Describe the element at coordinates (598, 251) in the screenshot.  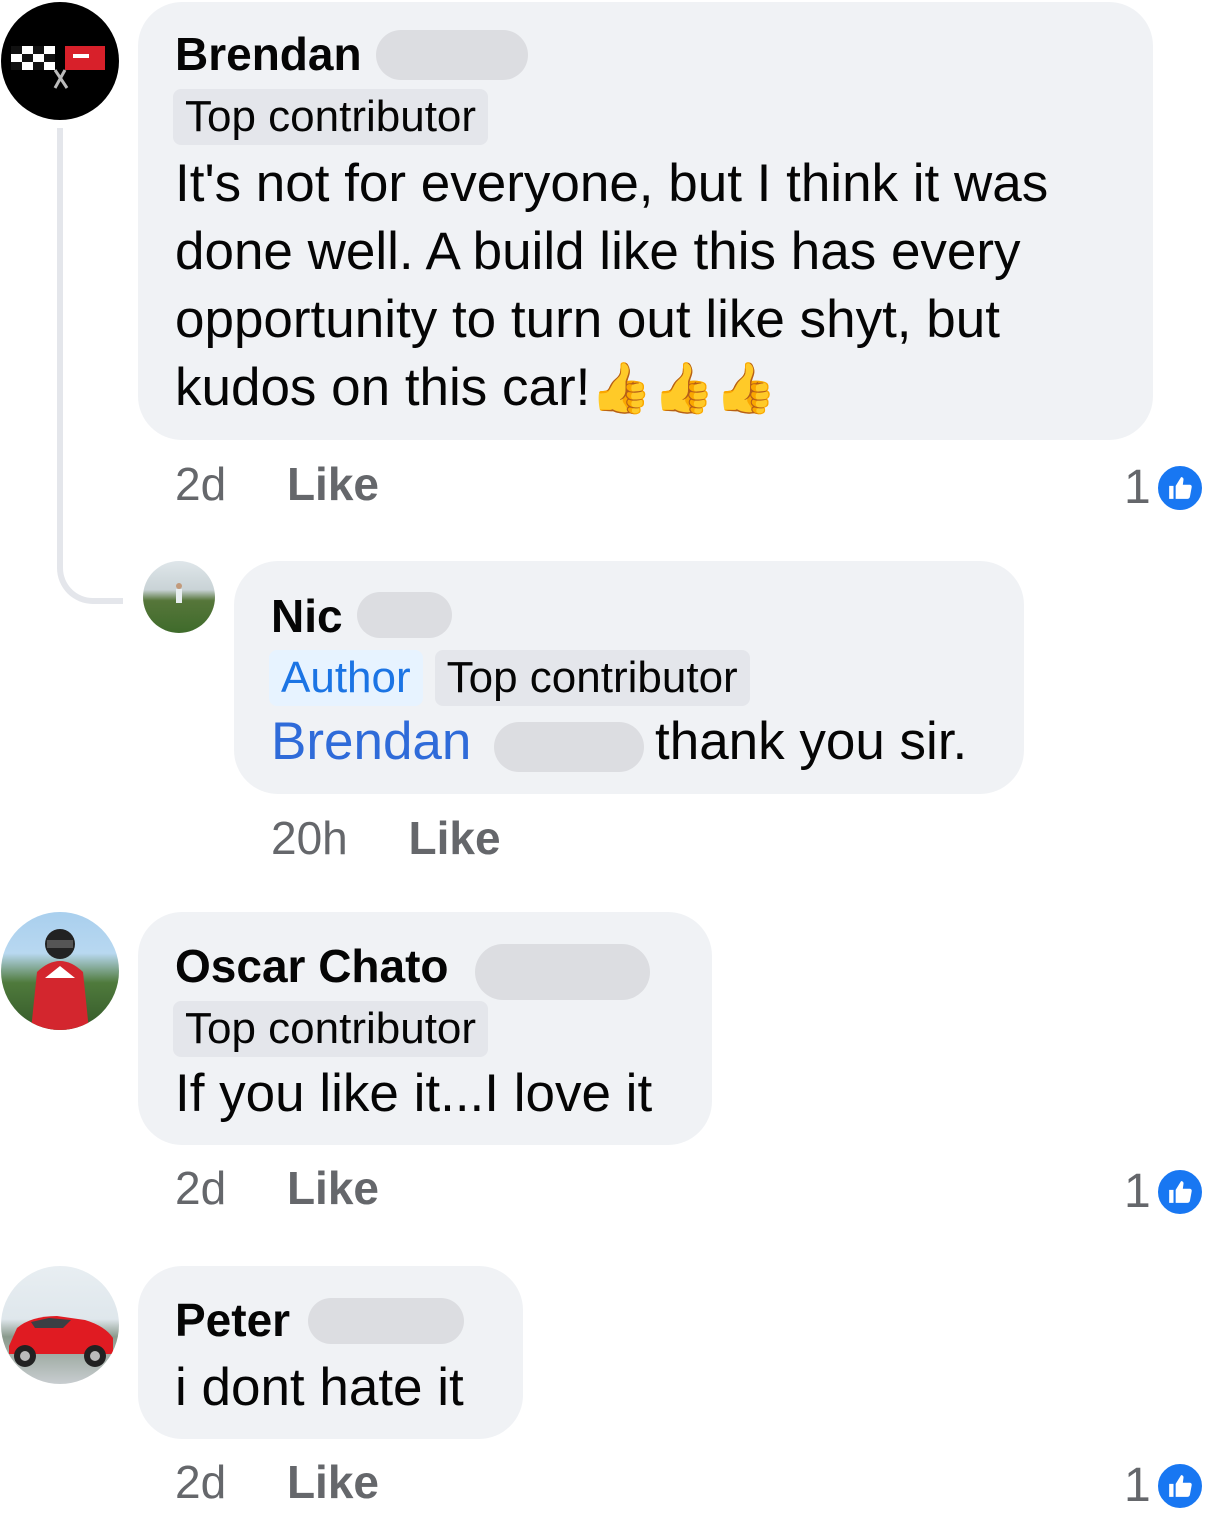
I see `comment-text-line: done well. A build like this has every` at that location.